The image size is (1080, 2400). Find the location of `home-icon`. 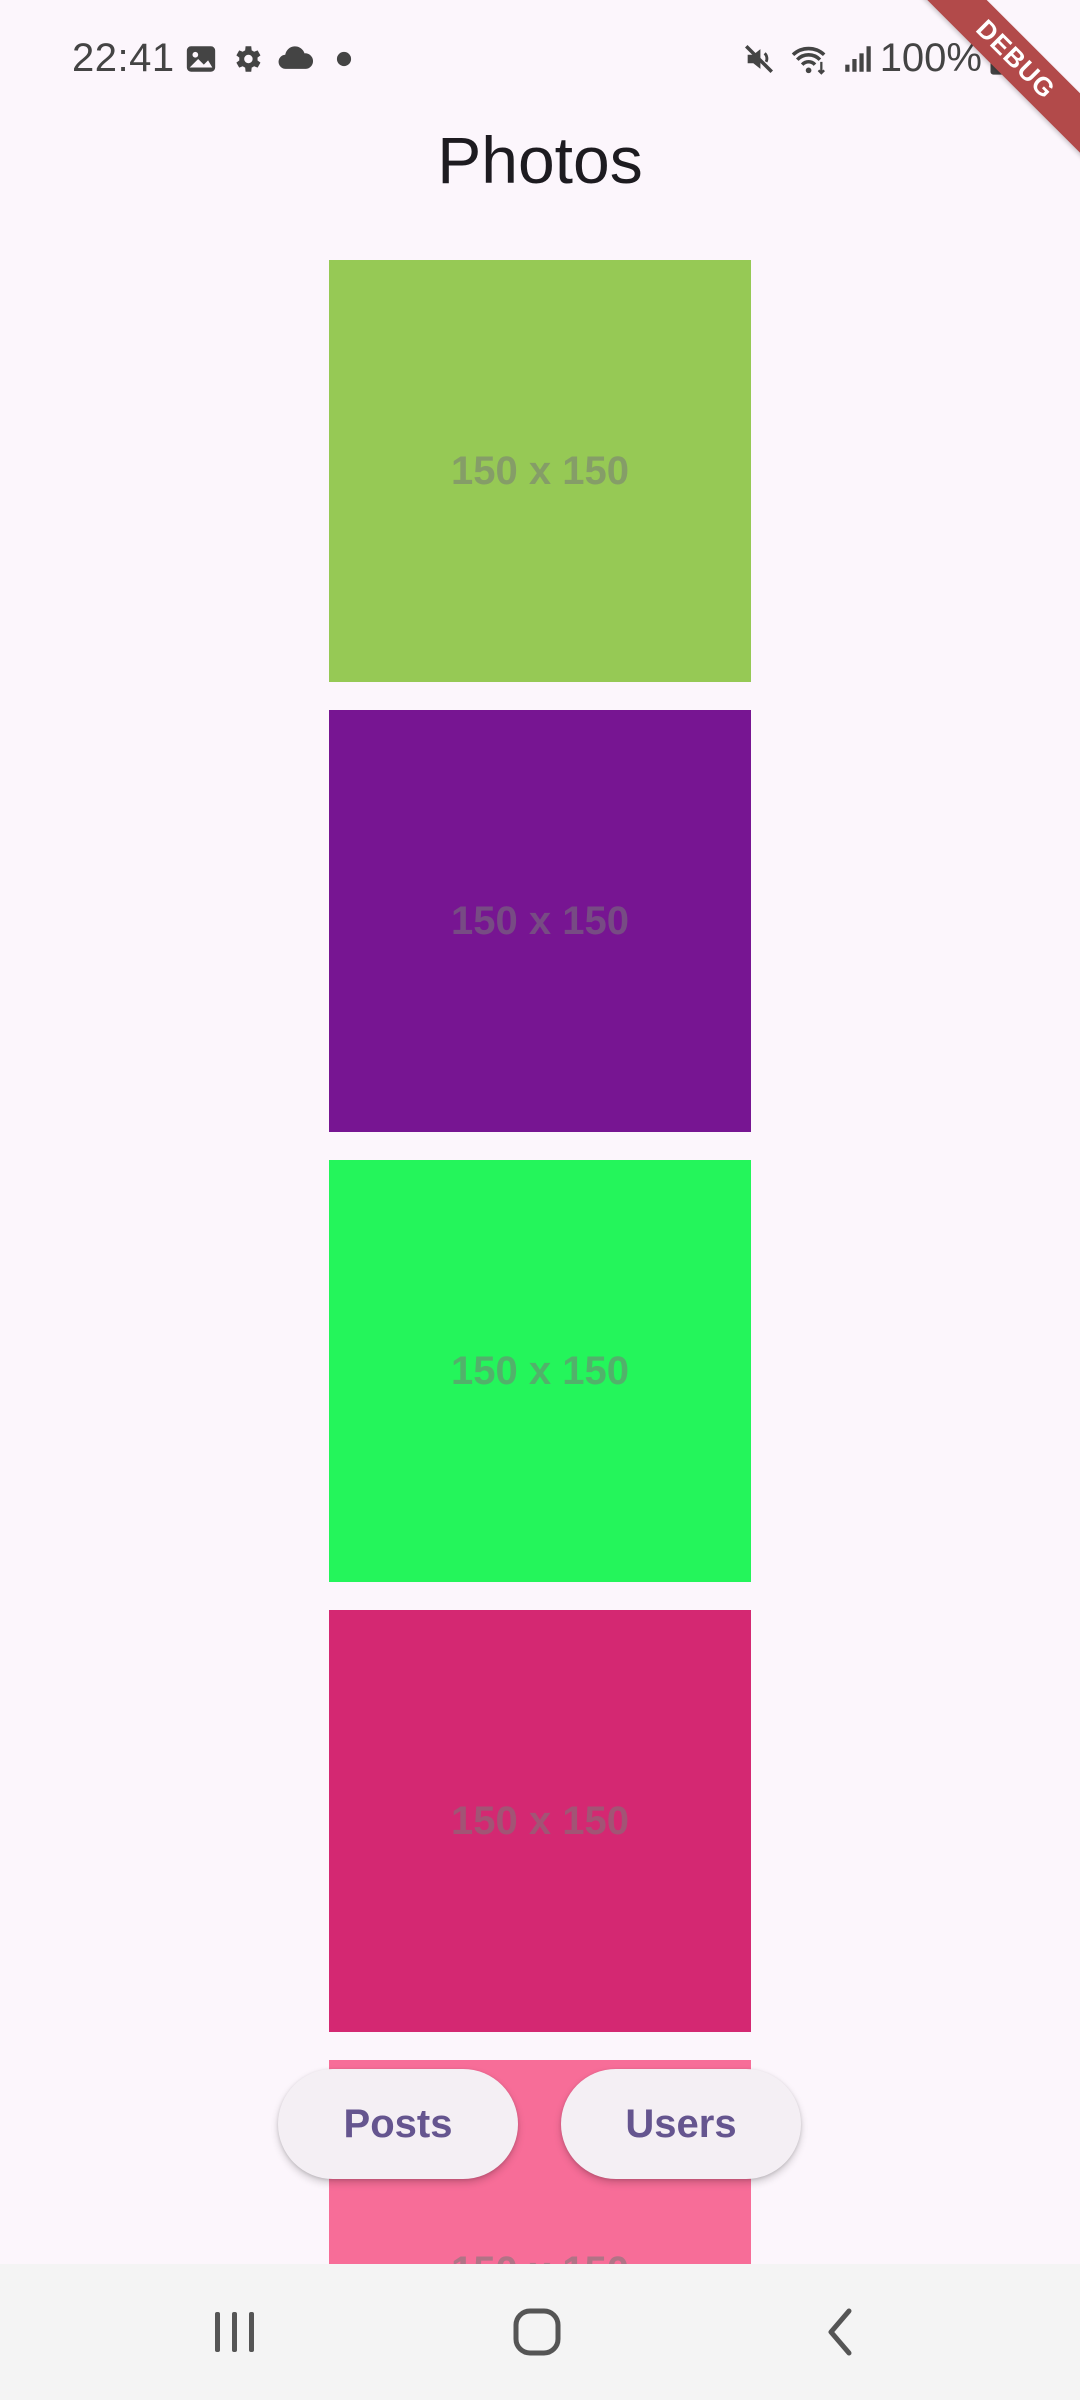

home-icon is located at coordinates (537, 2332).